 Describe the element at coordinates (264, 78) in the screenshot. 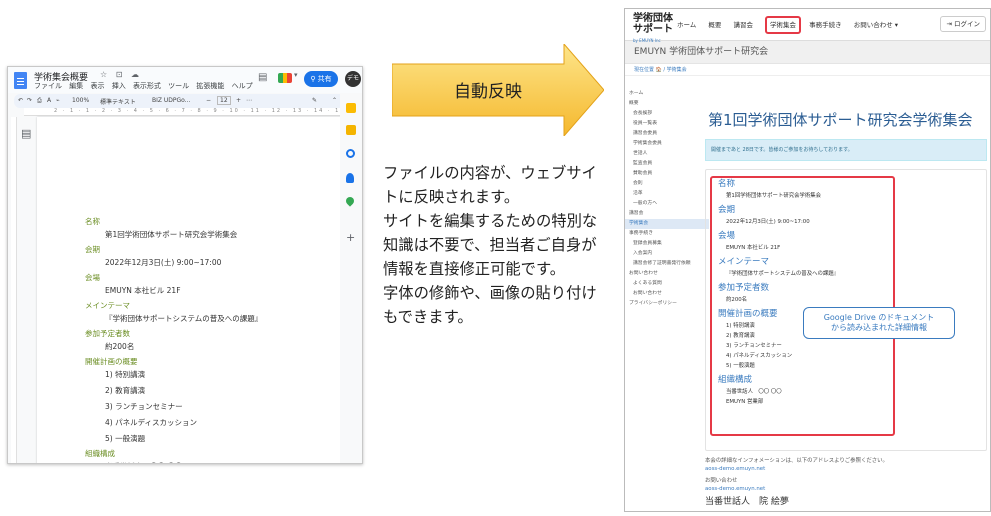

I see `comment-history-icon: ▤` at that location.